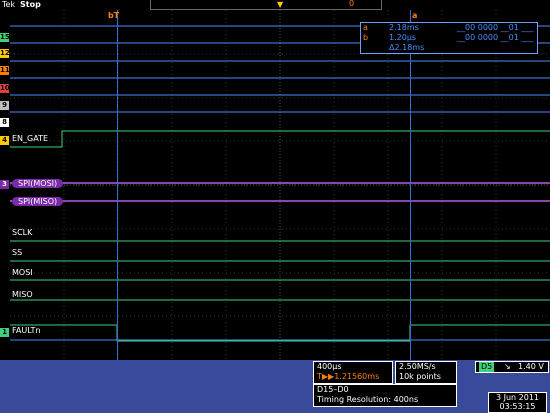 The image size is (550, 413). Describe the element at coordinates (17, 252) in the screenshot. I see `label-ss: SS` at that location.